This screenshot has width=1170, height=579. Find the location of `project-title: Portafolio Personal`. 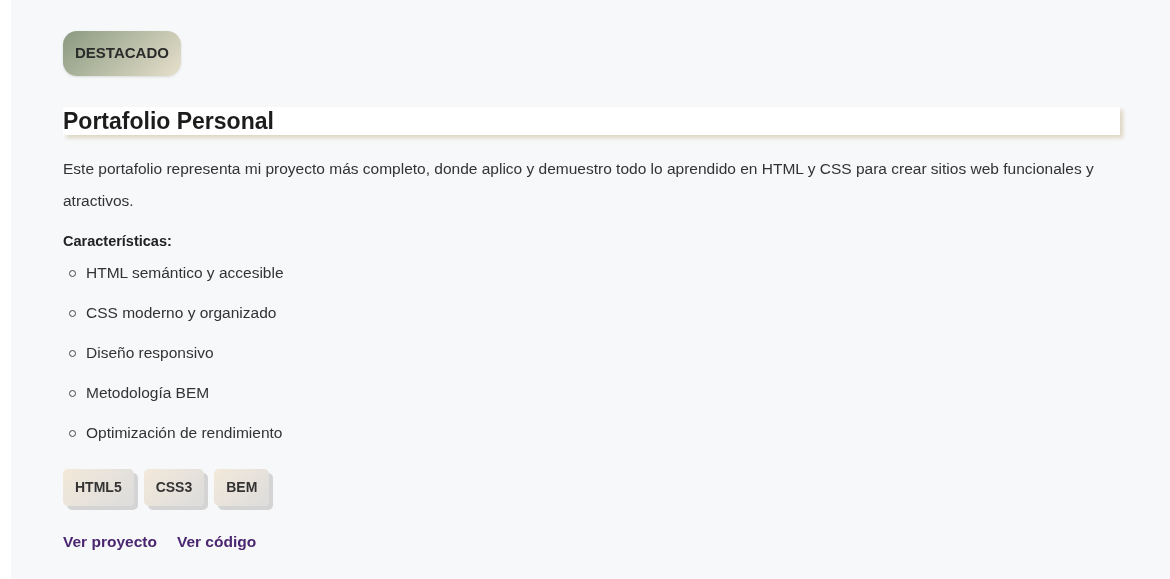

project-title: Portafolio Personal is located at coordinates (591, 120).